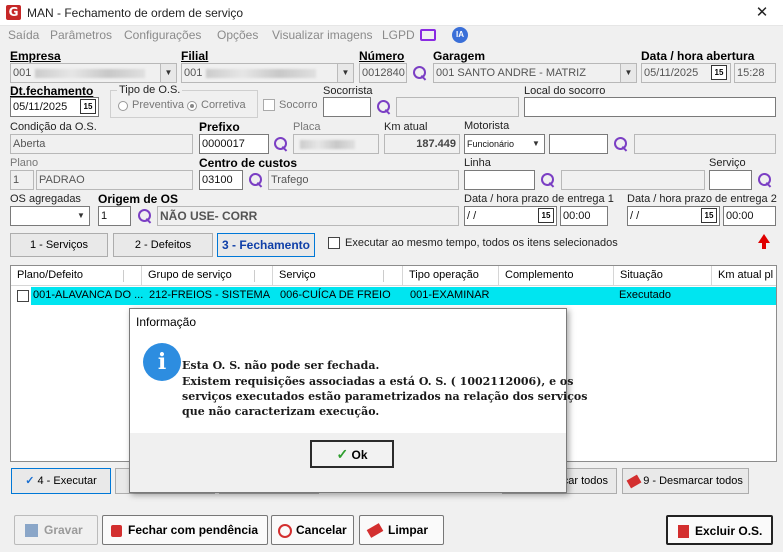 The height and width of the screenshot is (552, 783). What do you see at coordinates (685, 481) in the screenshot?
I see `desmarcar-todos-button: 9 - Desmarcar todos` at bounding box center [685, 481].